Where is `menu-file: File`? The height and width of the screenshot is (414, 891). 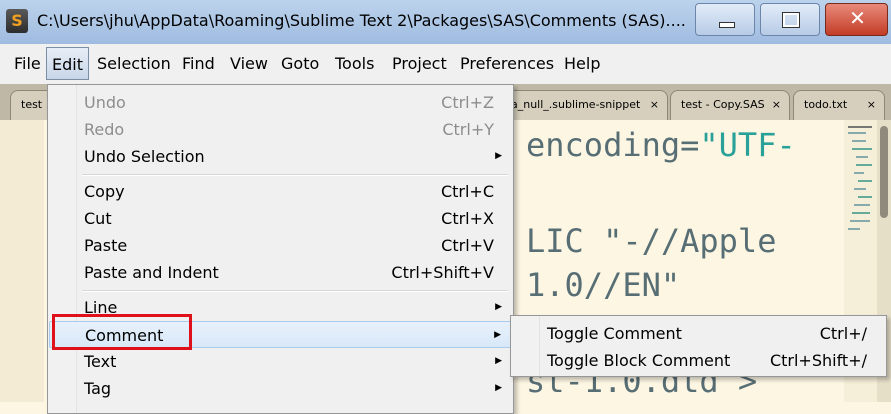
menu-file: File is located at coordinates (27, 64).